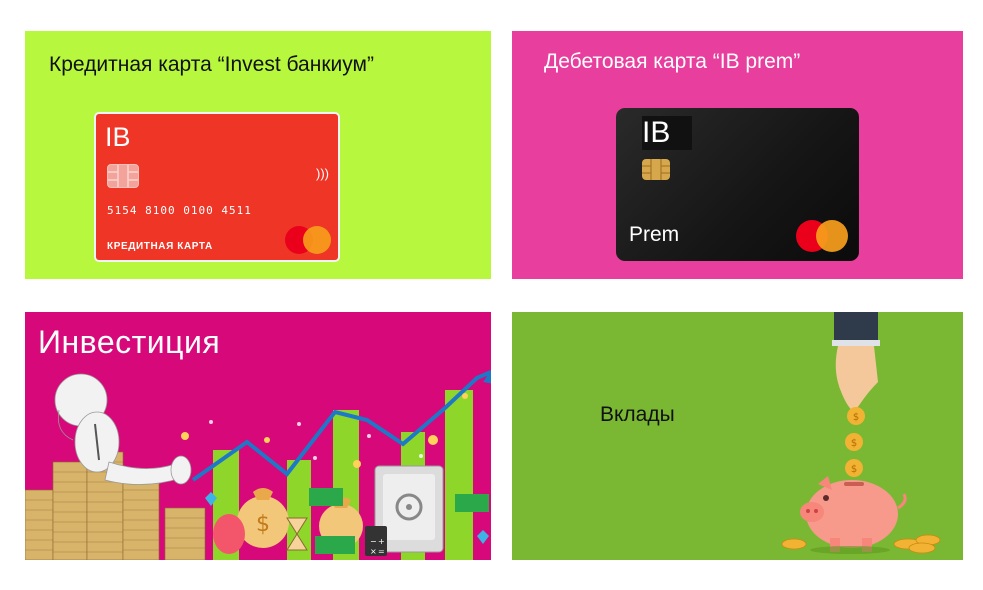 This screenshot has width=983, height=590. I want to click on deposit-illustration: $ $ $, so click(861, 433).